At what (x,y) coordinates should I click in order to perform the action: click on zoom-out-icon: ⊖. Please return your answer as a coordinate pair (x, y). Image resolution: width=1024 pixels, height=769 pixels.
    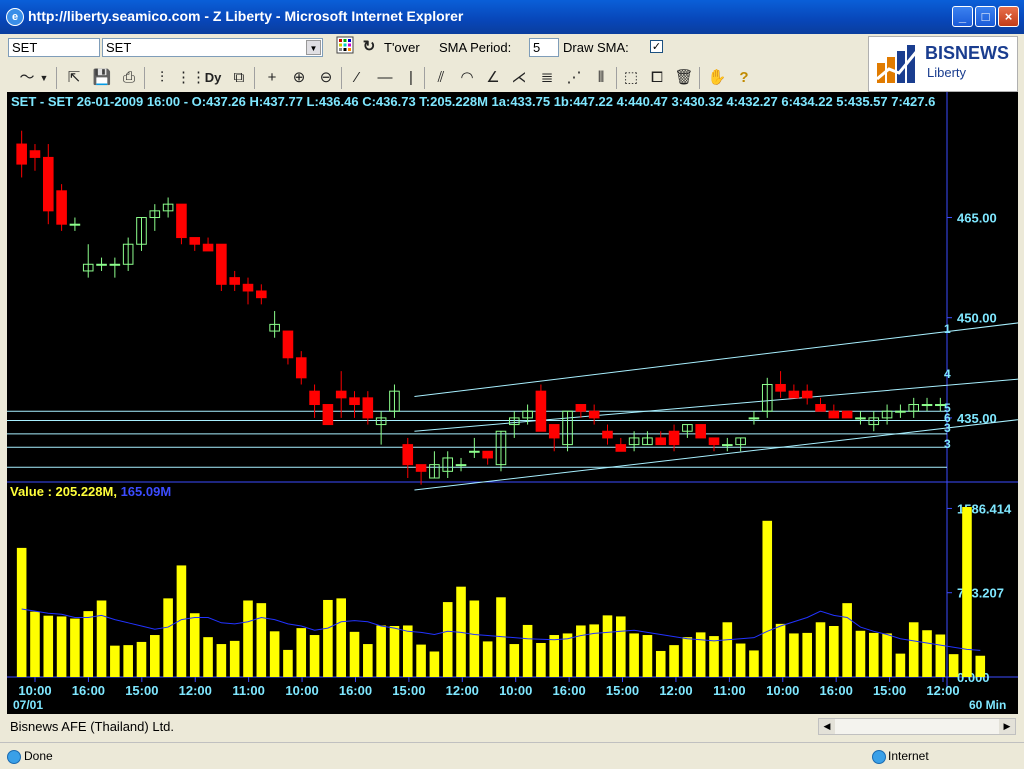
    Looking at the image, I should click on (326, 78).